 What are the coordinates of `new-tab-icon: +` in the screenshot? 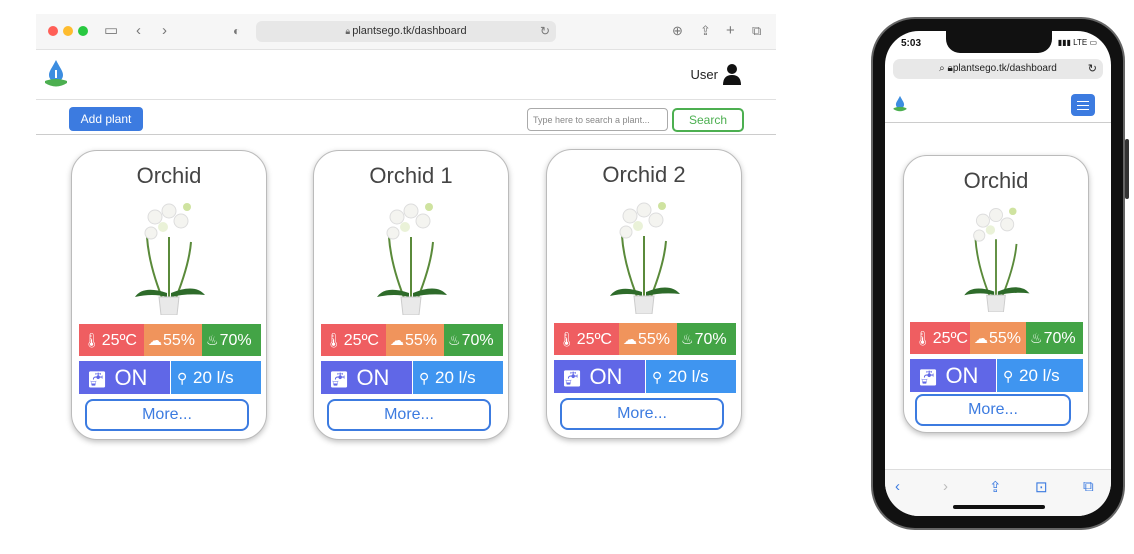 It's located at (730, 31).